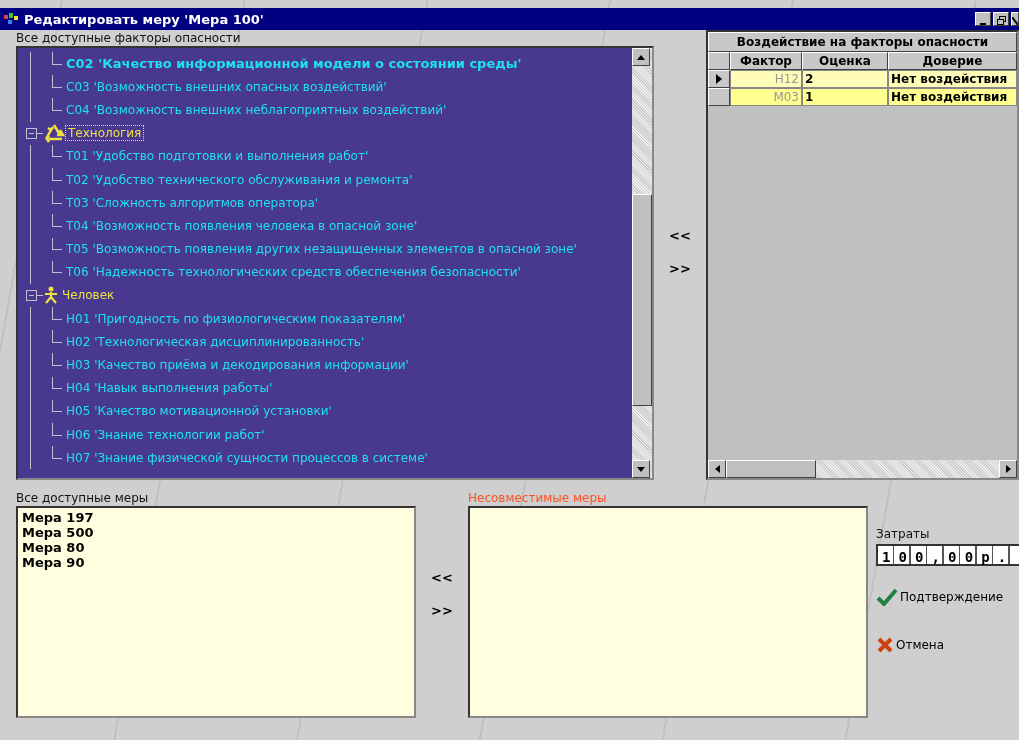 This screenshot has height=740, width=1019. What do you see at coordinates (983, 24) in the screenshot?
I see `minimize-icon` at bounding box center [983, 24].